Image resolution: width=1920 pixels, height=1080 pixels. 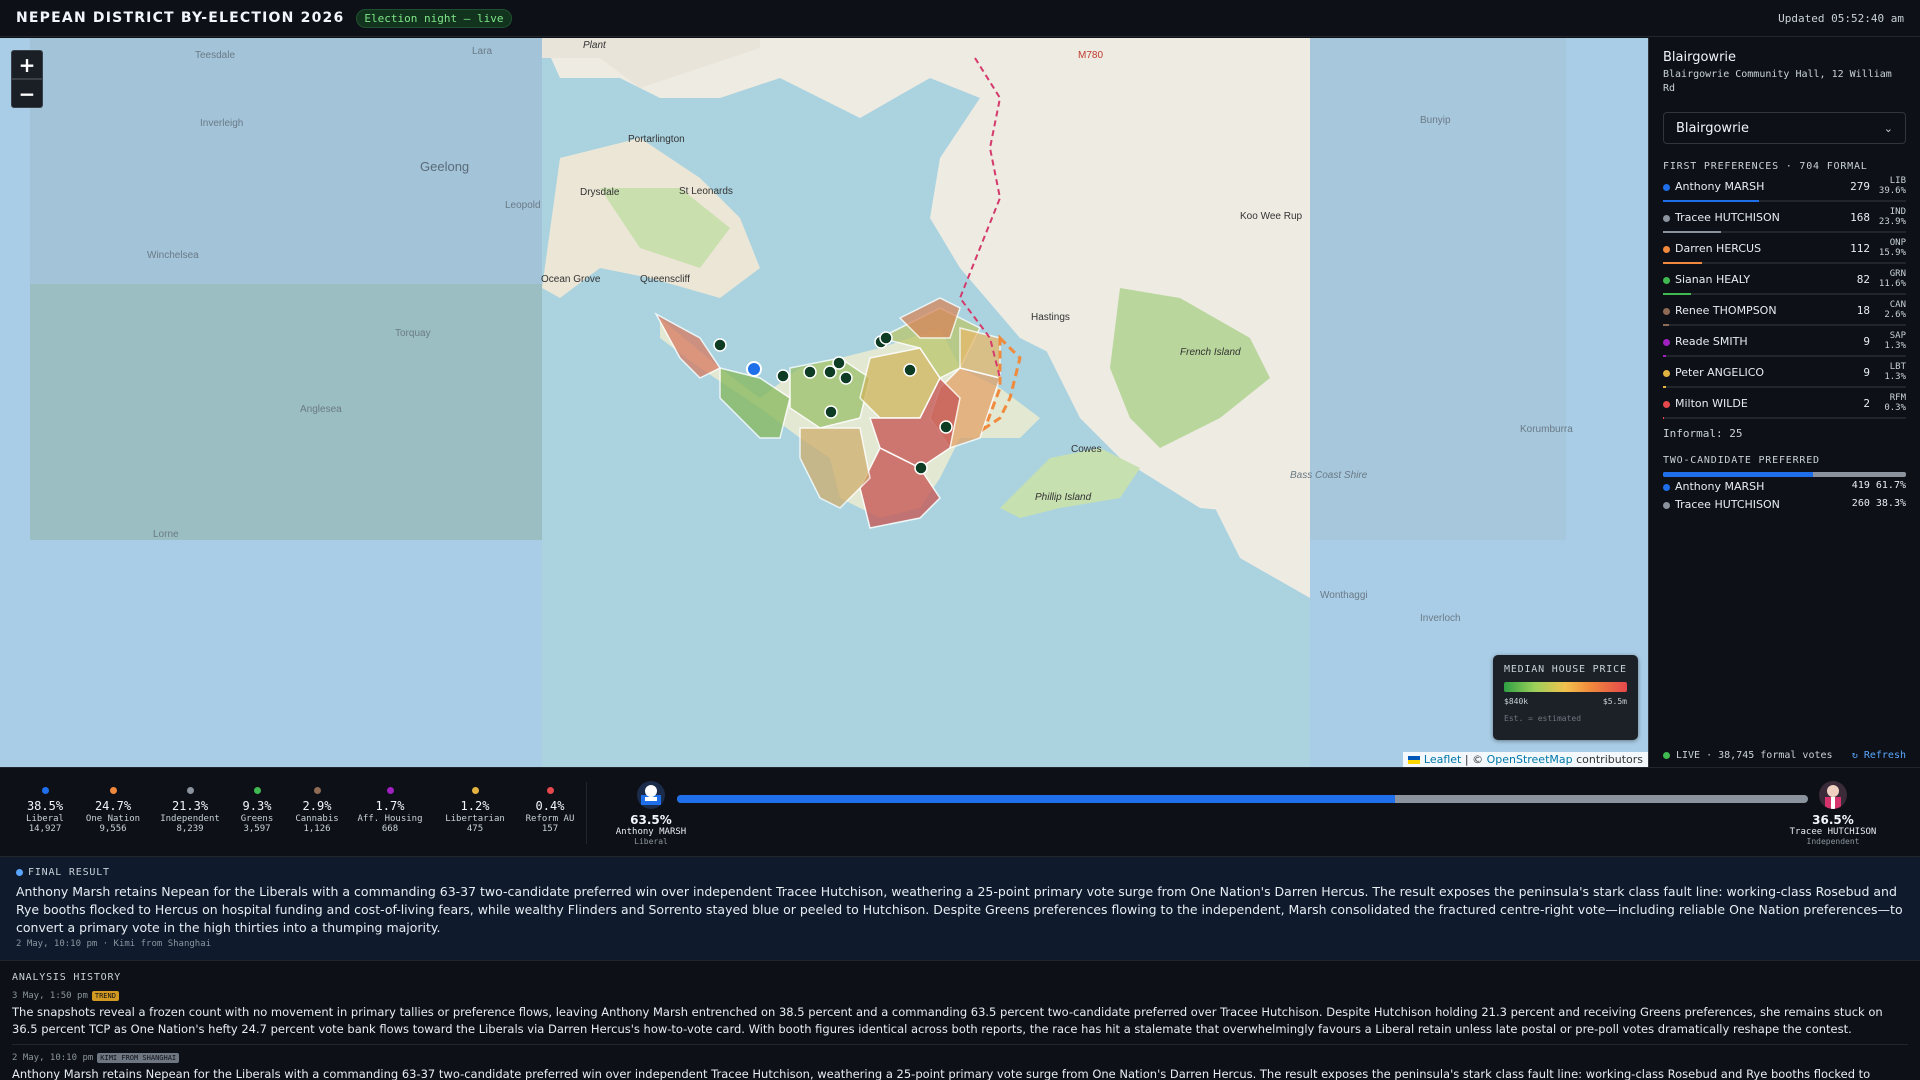 I want to click on place-label: Lorne, so click(x=166, y=534).